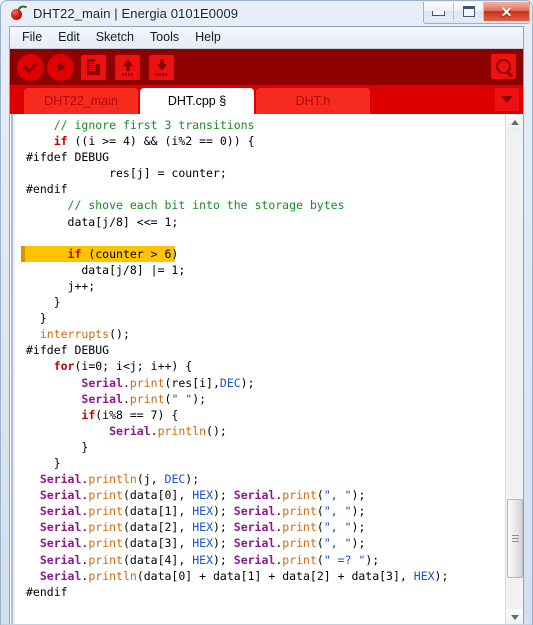 This screenshot has height=625, width=533. What do you see at coordinates (19, 12) in the screenshot?
I see `cherry-icon` at bounding box center [19, 12].